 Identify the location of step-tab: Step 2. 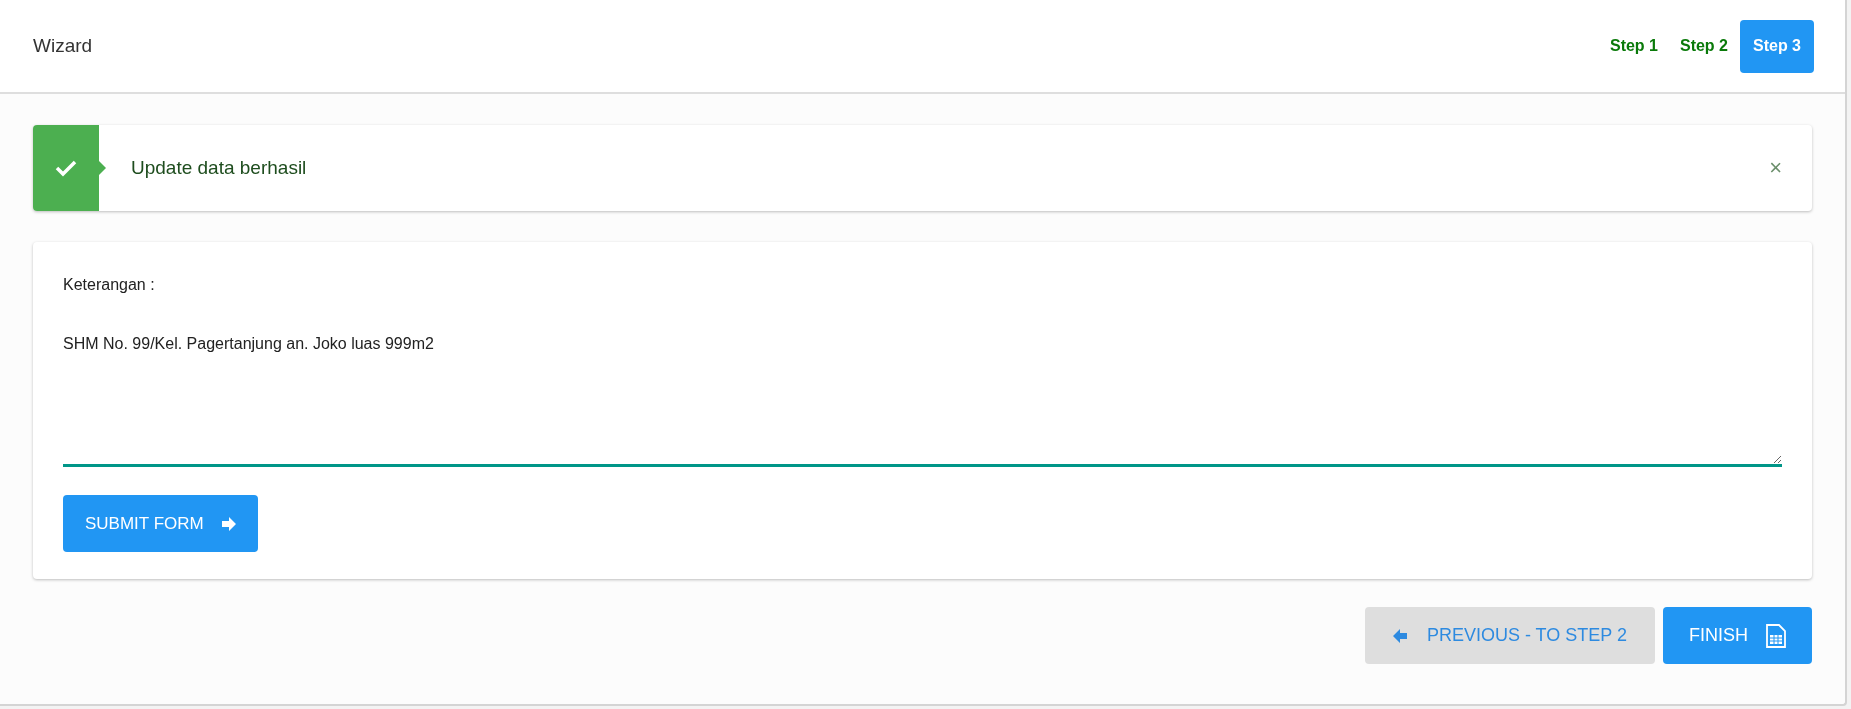
(1703, 46).